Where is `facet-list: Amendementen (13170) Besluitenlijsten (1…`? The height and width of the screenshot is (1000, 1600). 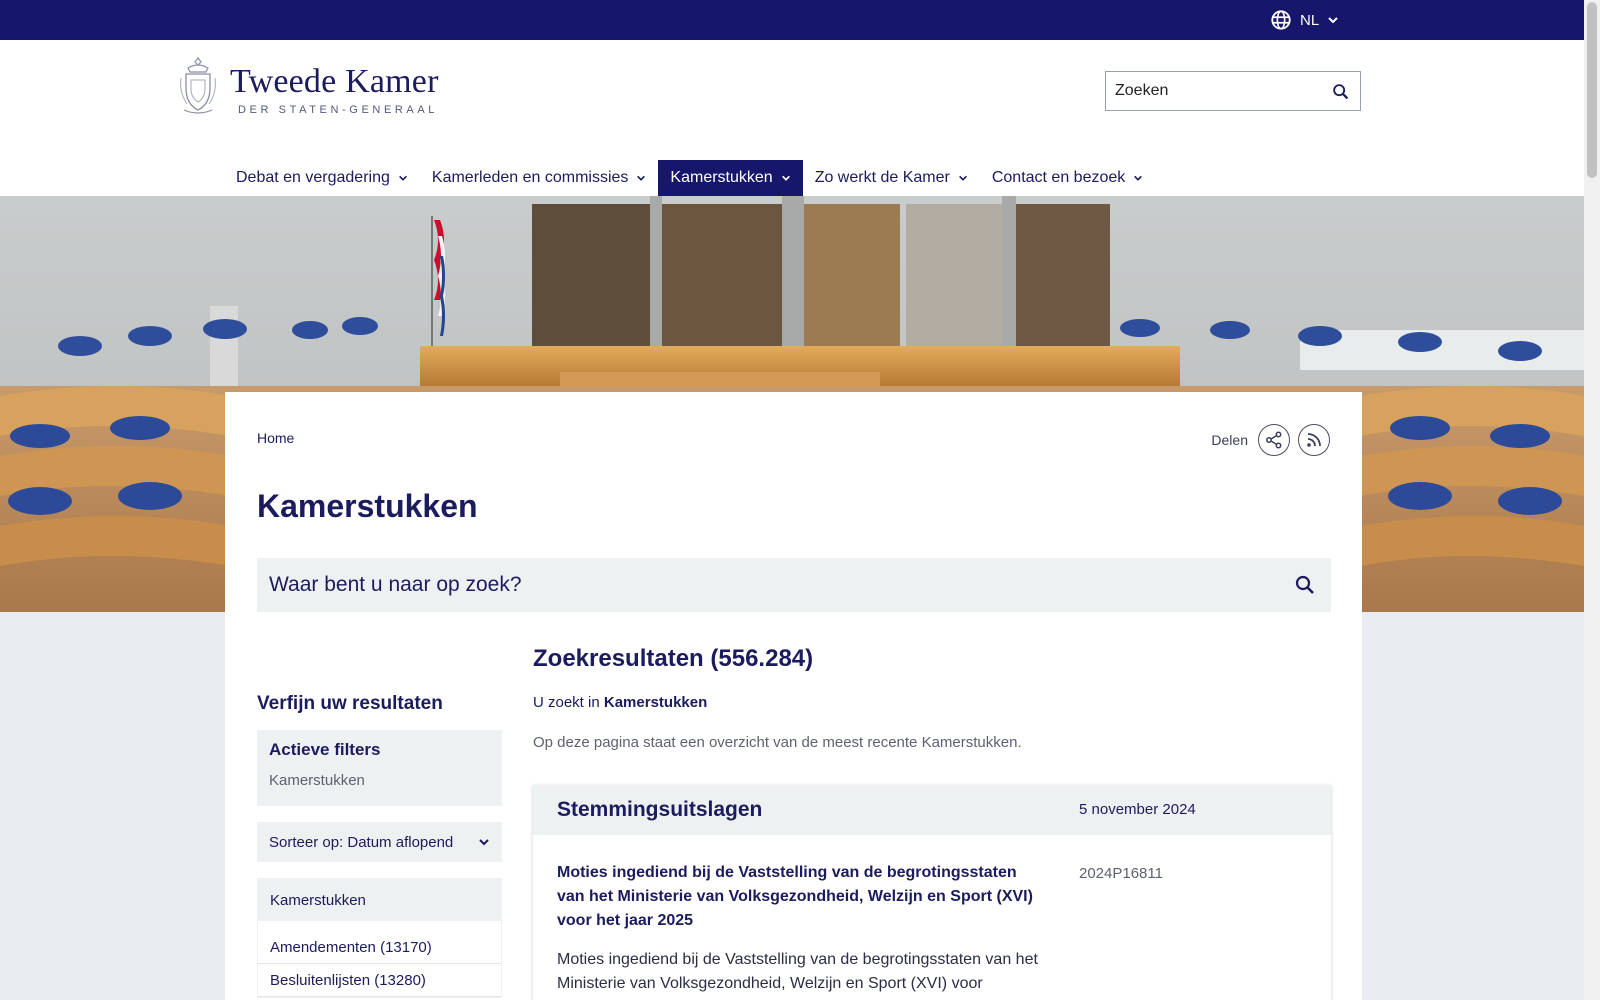
facet-list: Amendementen (13170) Besluitenlijsten (1… is located at coordinates (379, 959).